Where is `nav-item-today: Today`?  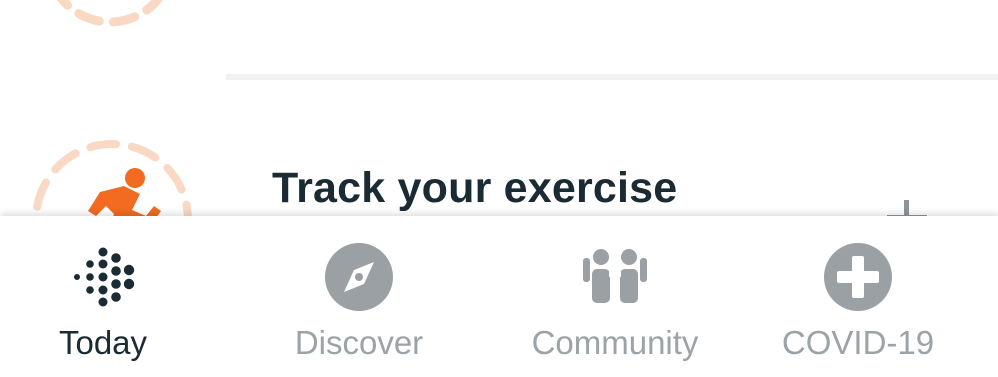 nav-item-today: Today is located at coordinates (103, 296).